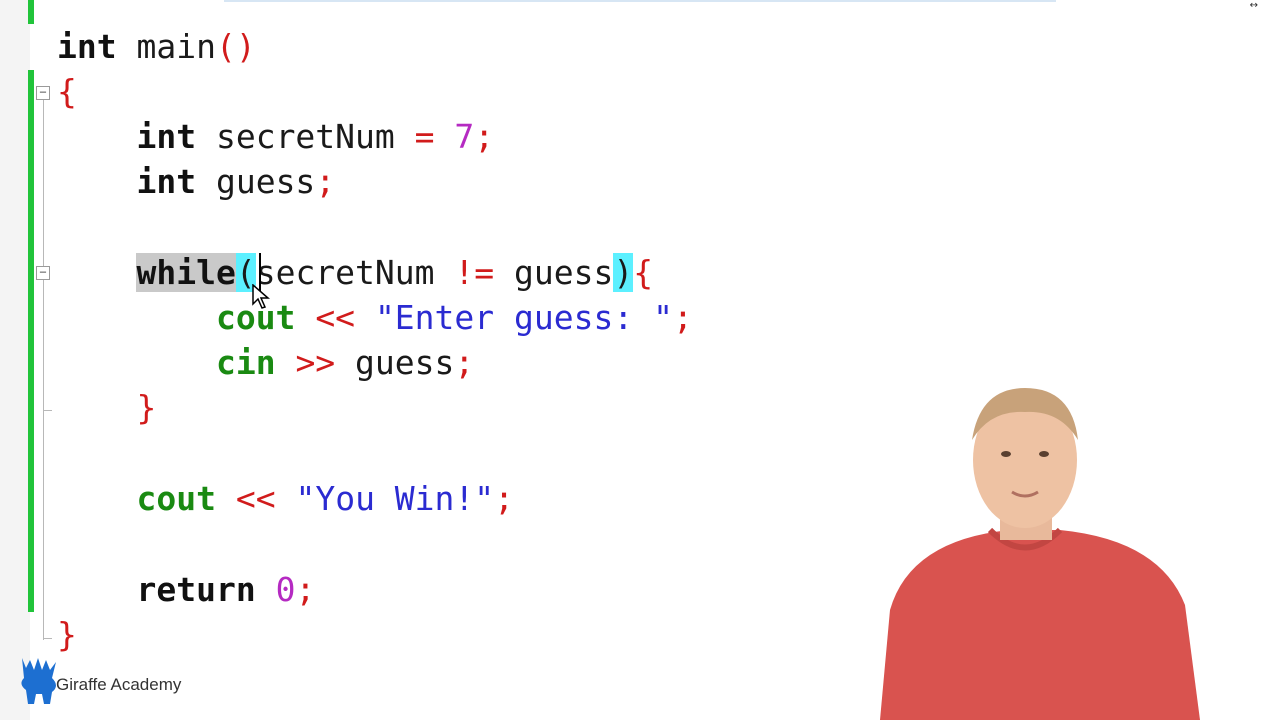 Image resolution: width=1280 pixels, height=720 pixels. What do you see at coordinates (464, 136) in the screenshot?
I see `code-token: 7` at bounding box center [464, 136].